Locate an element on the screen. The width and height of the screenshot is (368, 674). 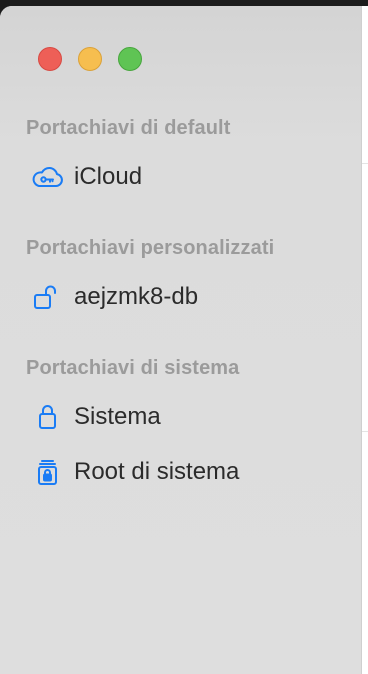
icloud-key-icon is located at coordinates (50, 177).